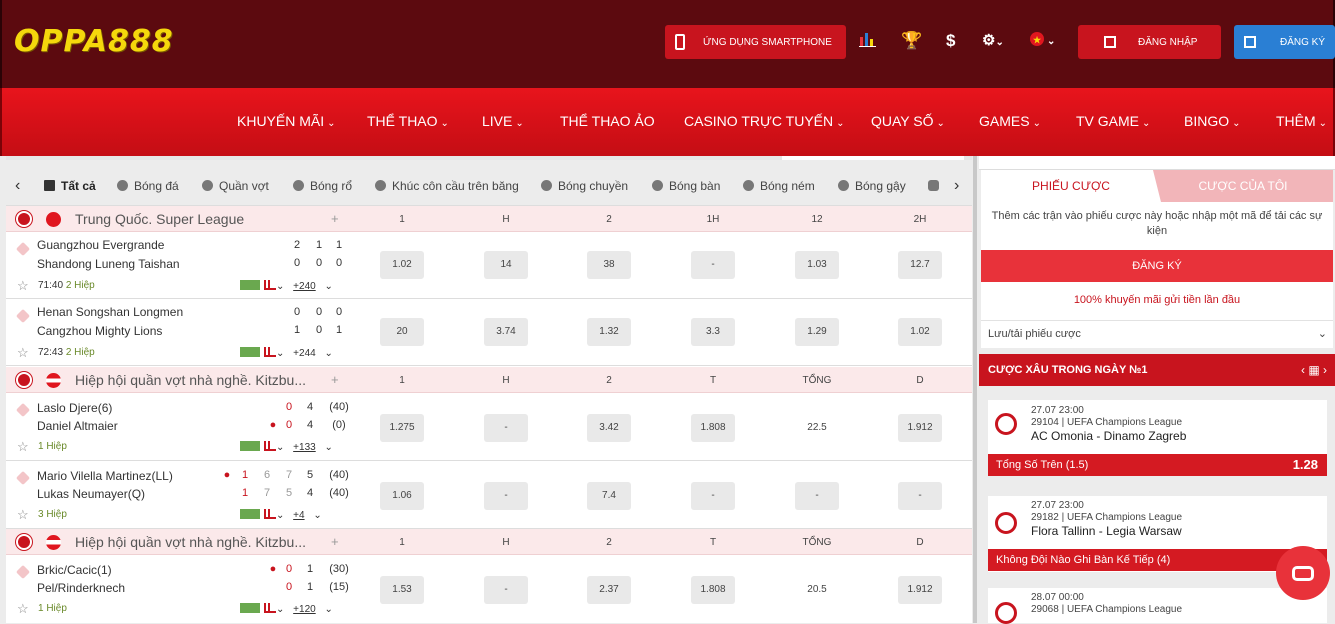 This screenshot has height=624, width=1335. I want to click on nav-games: GAMES ⌄, so click(1010, 121).